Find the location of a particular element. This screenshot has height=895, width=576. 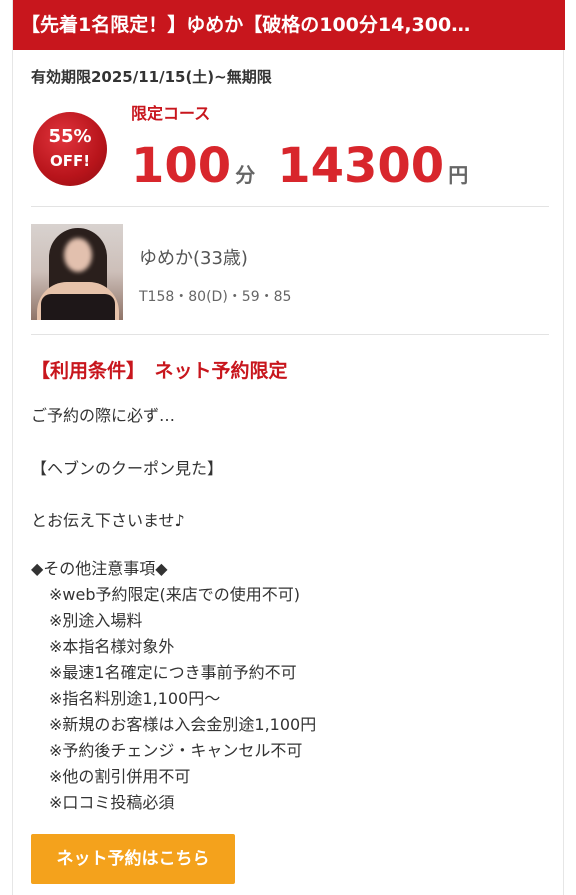

note-item: ※別途入場料 is located at coordinates (96, 620).